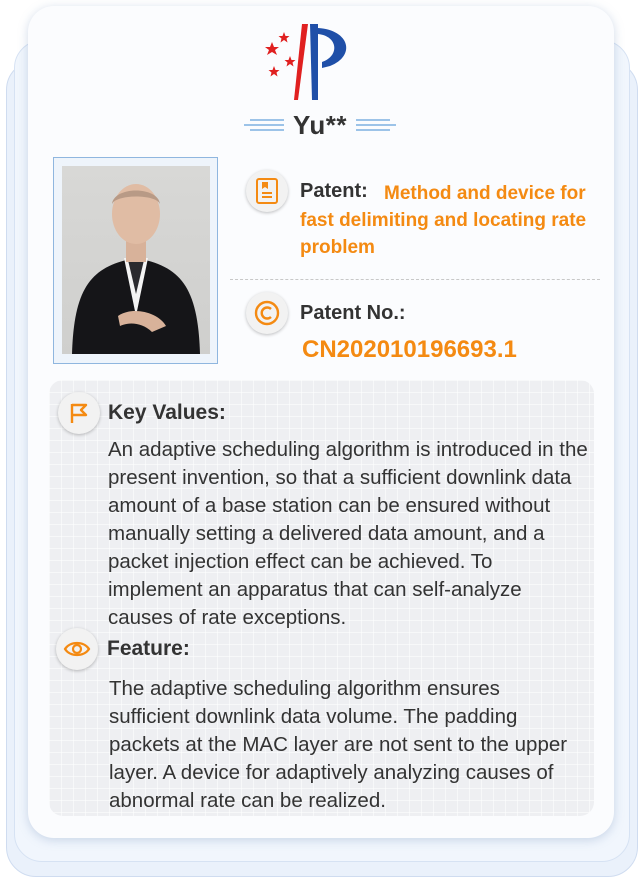 Image resolution: width=642 pixels, height=883 pixels. Describe the element at coordinates (320, 126) in the screenshot. I see `name-banner: Yu**` at that location.